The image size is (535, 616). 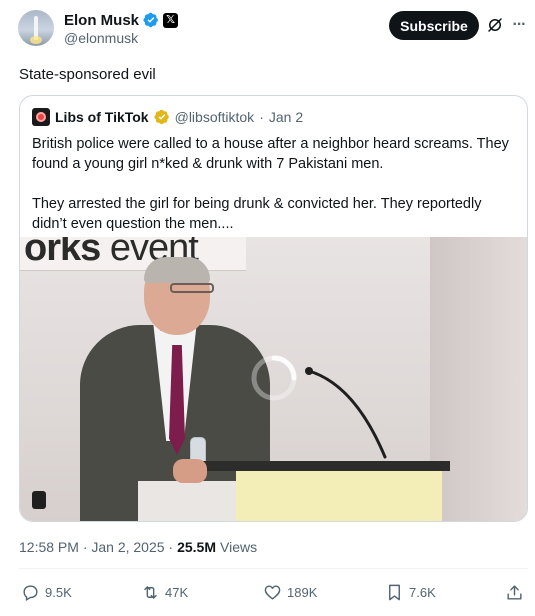 What do you see at coordinates (101, 20) in the screenshot?
I see `author-name: Elon Musk` at bounding box center [101, 20].